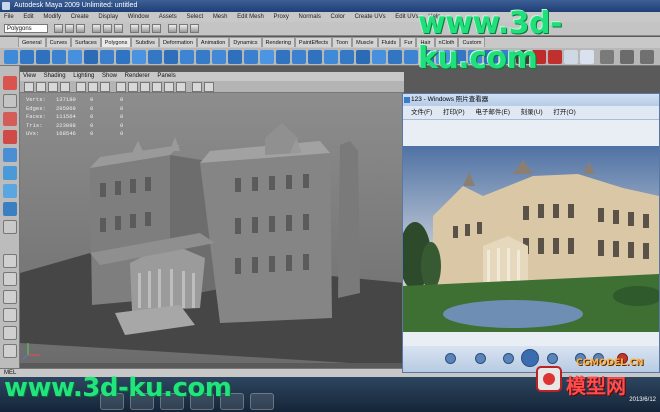 This screenshot has width=660, height=412. Describe the element at coordinates (138, 17) in the screenshot. I see `menu-window: Window` at that location.